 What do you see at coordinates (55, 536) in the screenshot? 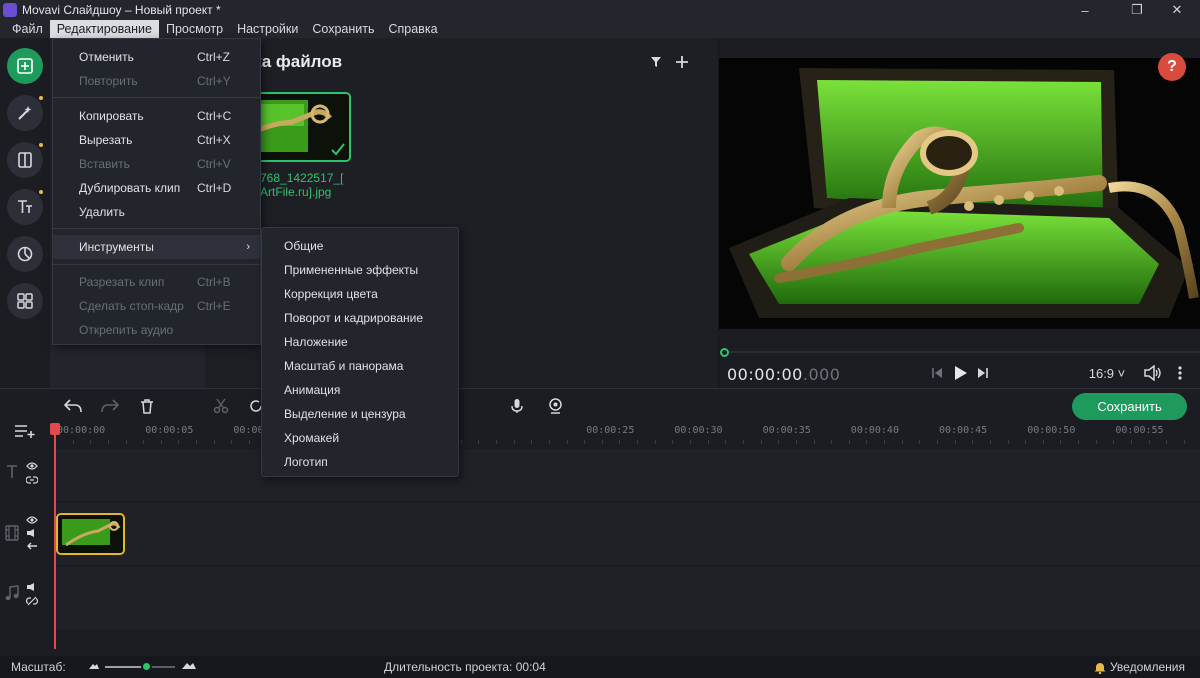
I see `playhead` at bounding box center [55, 536].